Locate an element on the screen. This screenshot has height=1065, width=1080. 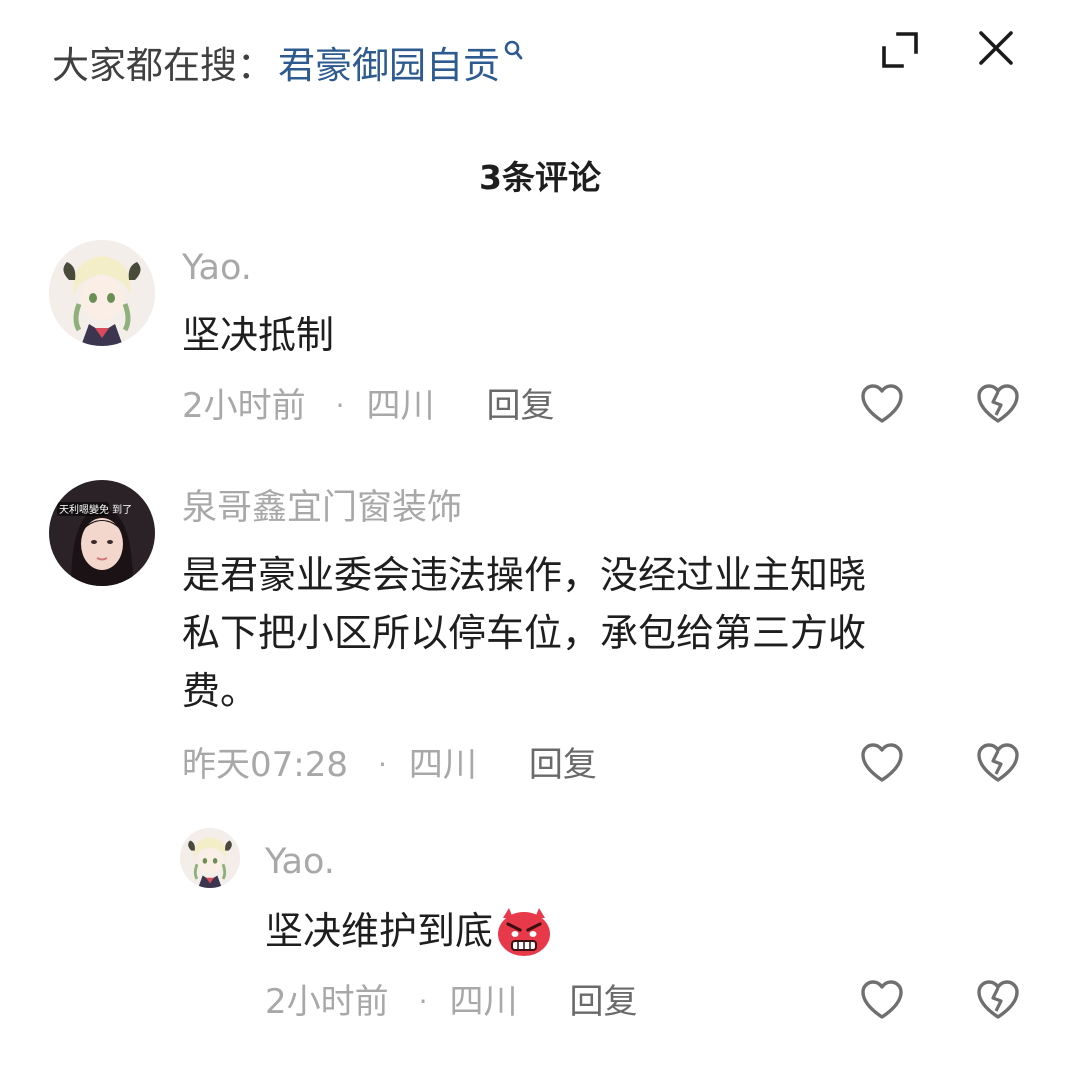
comment-text: 是君豪业委会违法操作，没经过业主知晓 私下把小区所以停车位，承包给第三方收 费。 is located at coordinates (612, 633).